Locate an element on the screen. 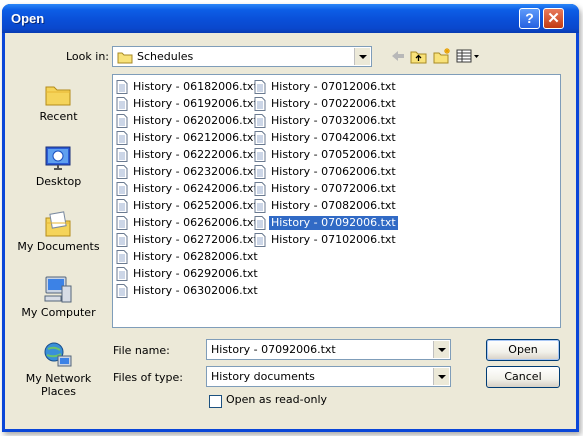 This screenshot has height=436, width=583. file-name-text: History - 06292006.txt is located at coordinates (195, 273).